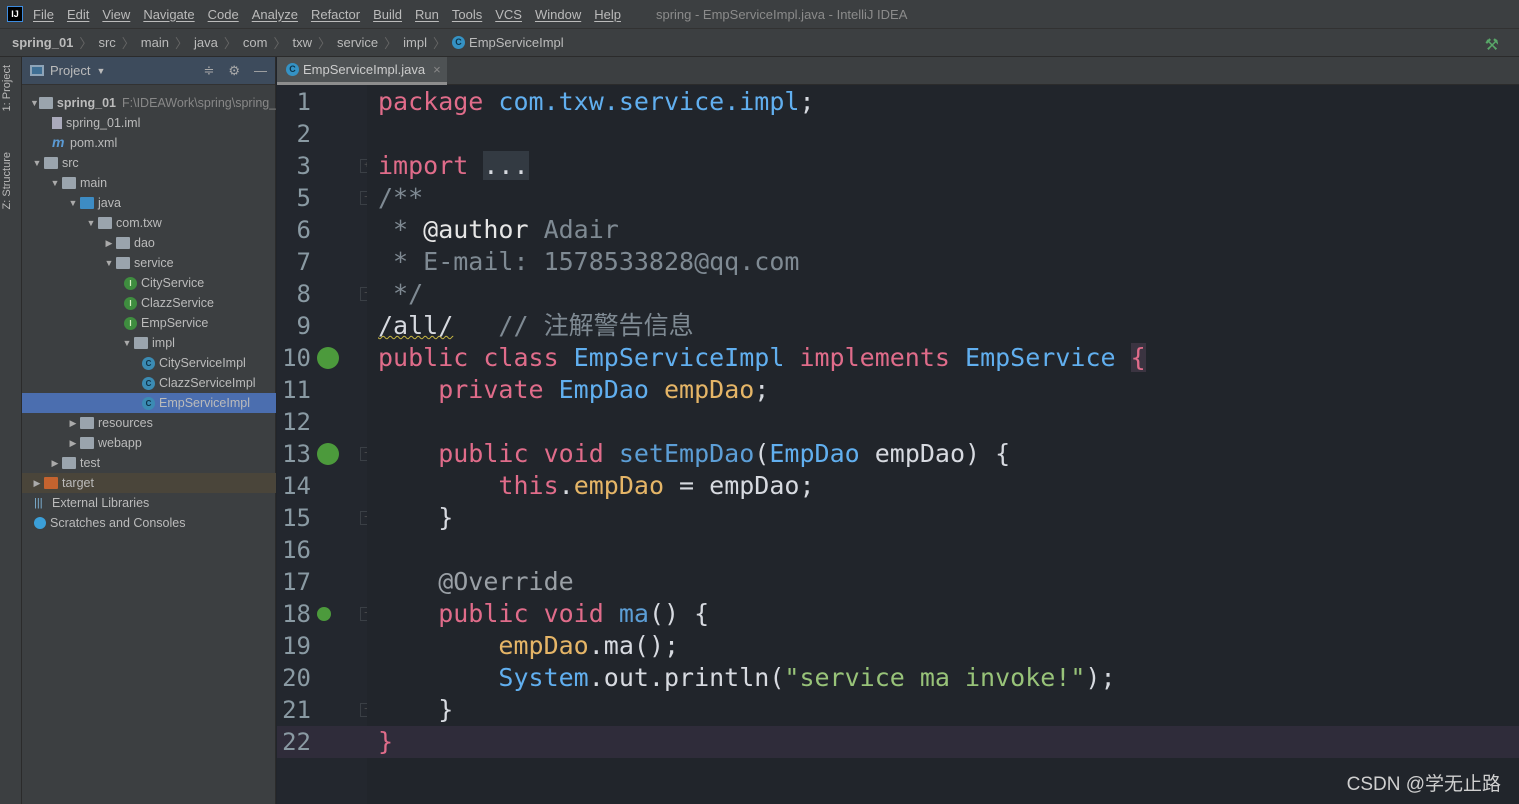 Image resolution: width=1519 pixels, height=804 pixels. Describe the element at coordinates (508, 14) in the screenshot. I see `menu-vcs: VCS` at that location.